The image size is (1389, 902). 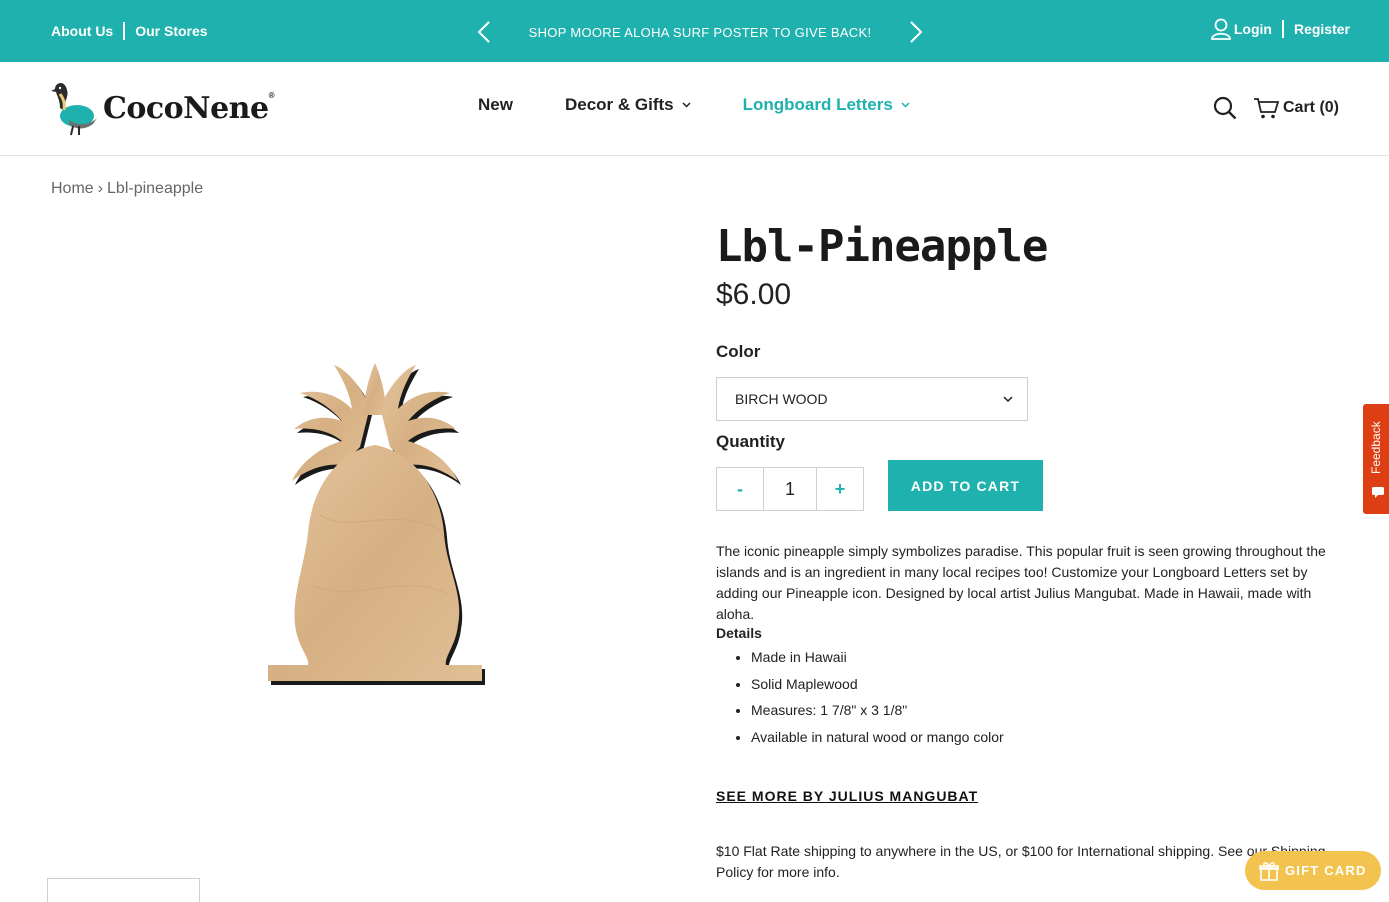 What do you see at coordinates (1252, 29) in the screenshot?
I see `login-label: Login` at bounding box center [1252, 29].